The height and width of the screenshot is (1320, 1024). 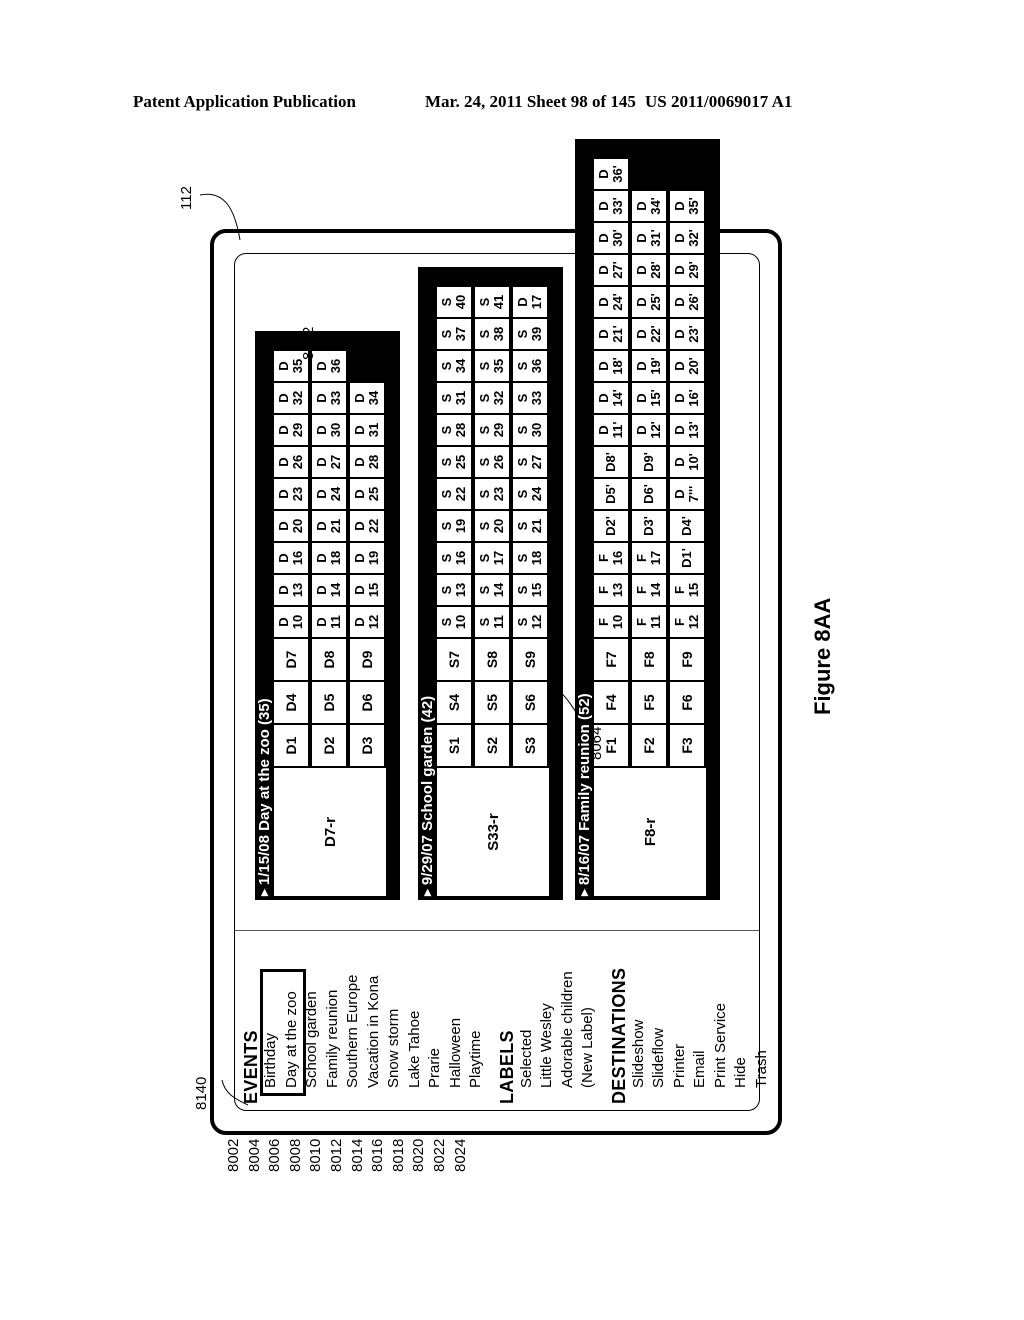 I want to click on thumbnail: F5, so click(x=649, y=702).